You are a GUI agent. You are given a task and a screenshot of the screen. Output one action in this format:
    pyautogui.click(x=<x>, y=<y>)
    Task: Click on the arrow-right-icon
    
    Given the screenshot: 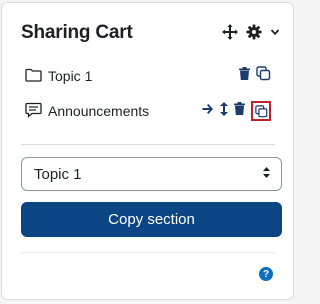 What is the action you would take?
    pyautogui.click(x=208, y=111)
    